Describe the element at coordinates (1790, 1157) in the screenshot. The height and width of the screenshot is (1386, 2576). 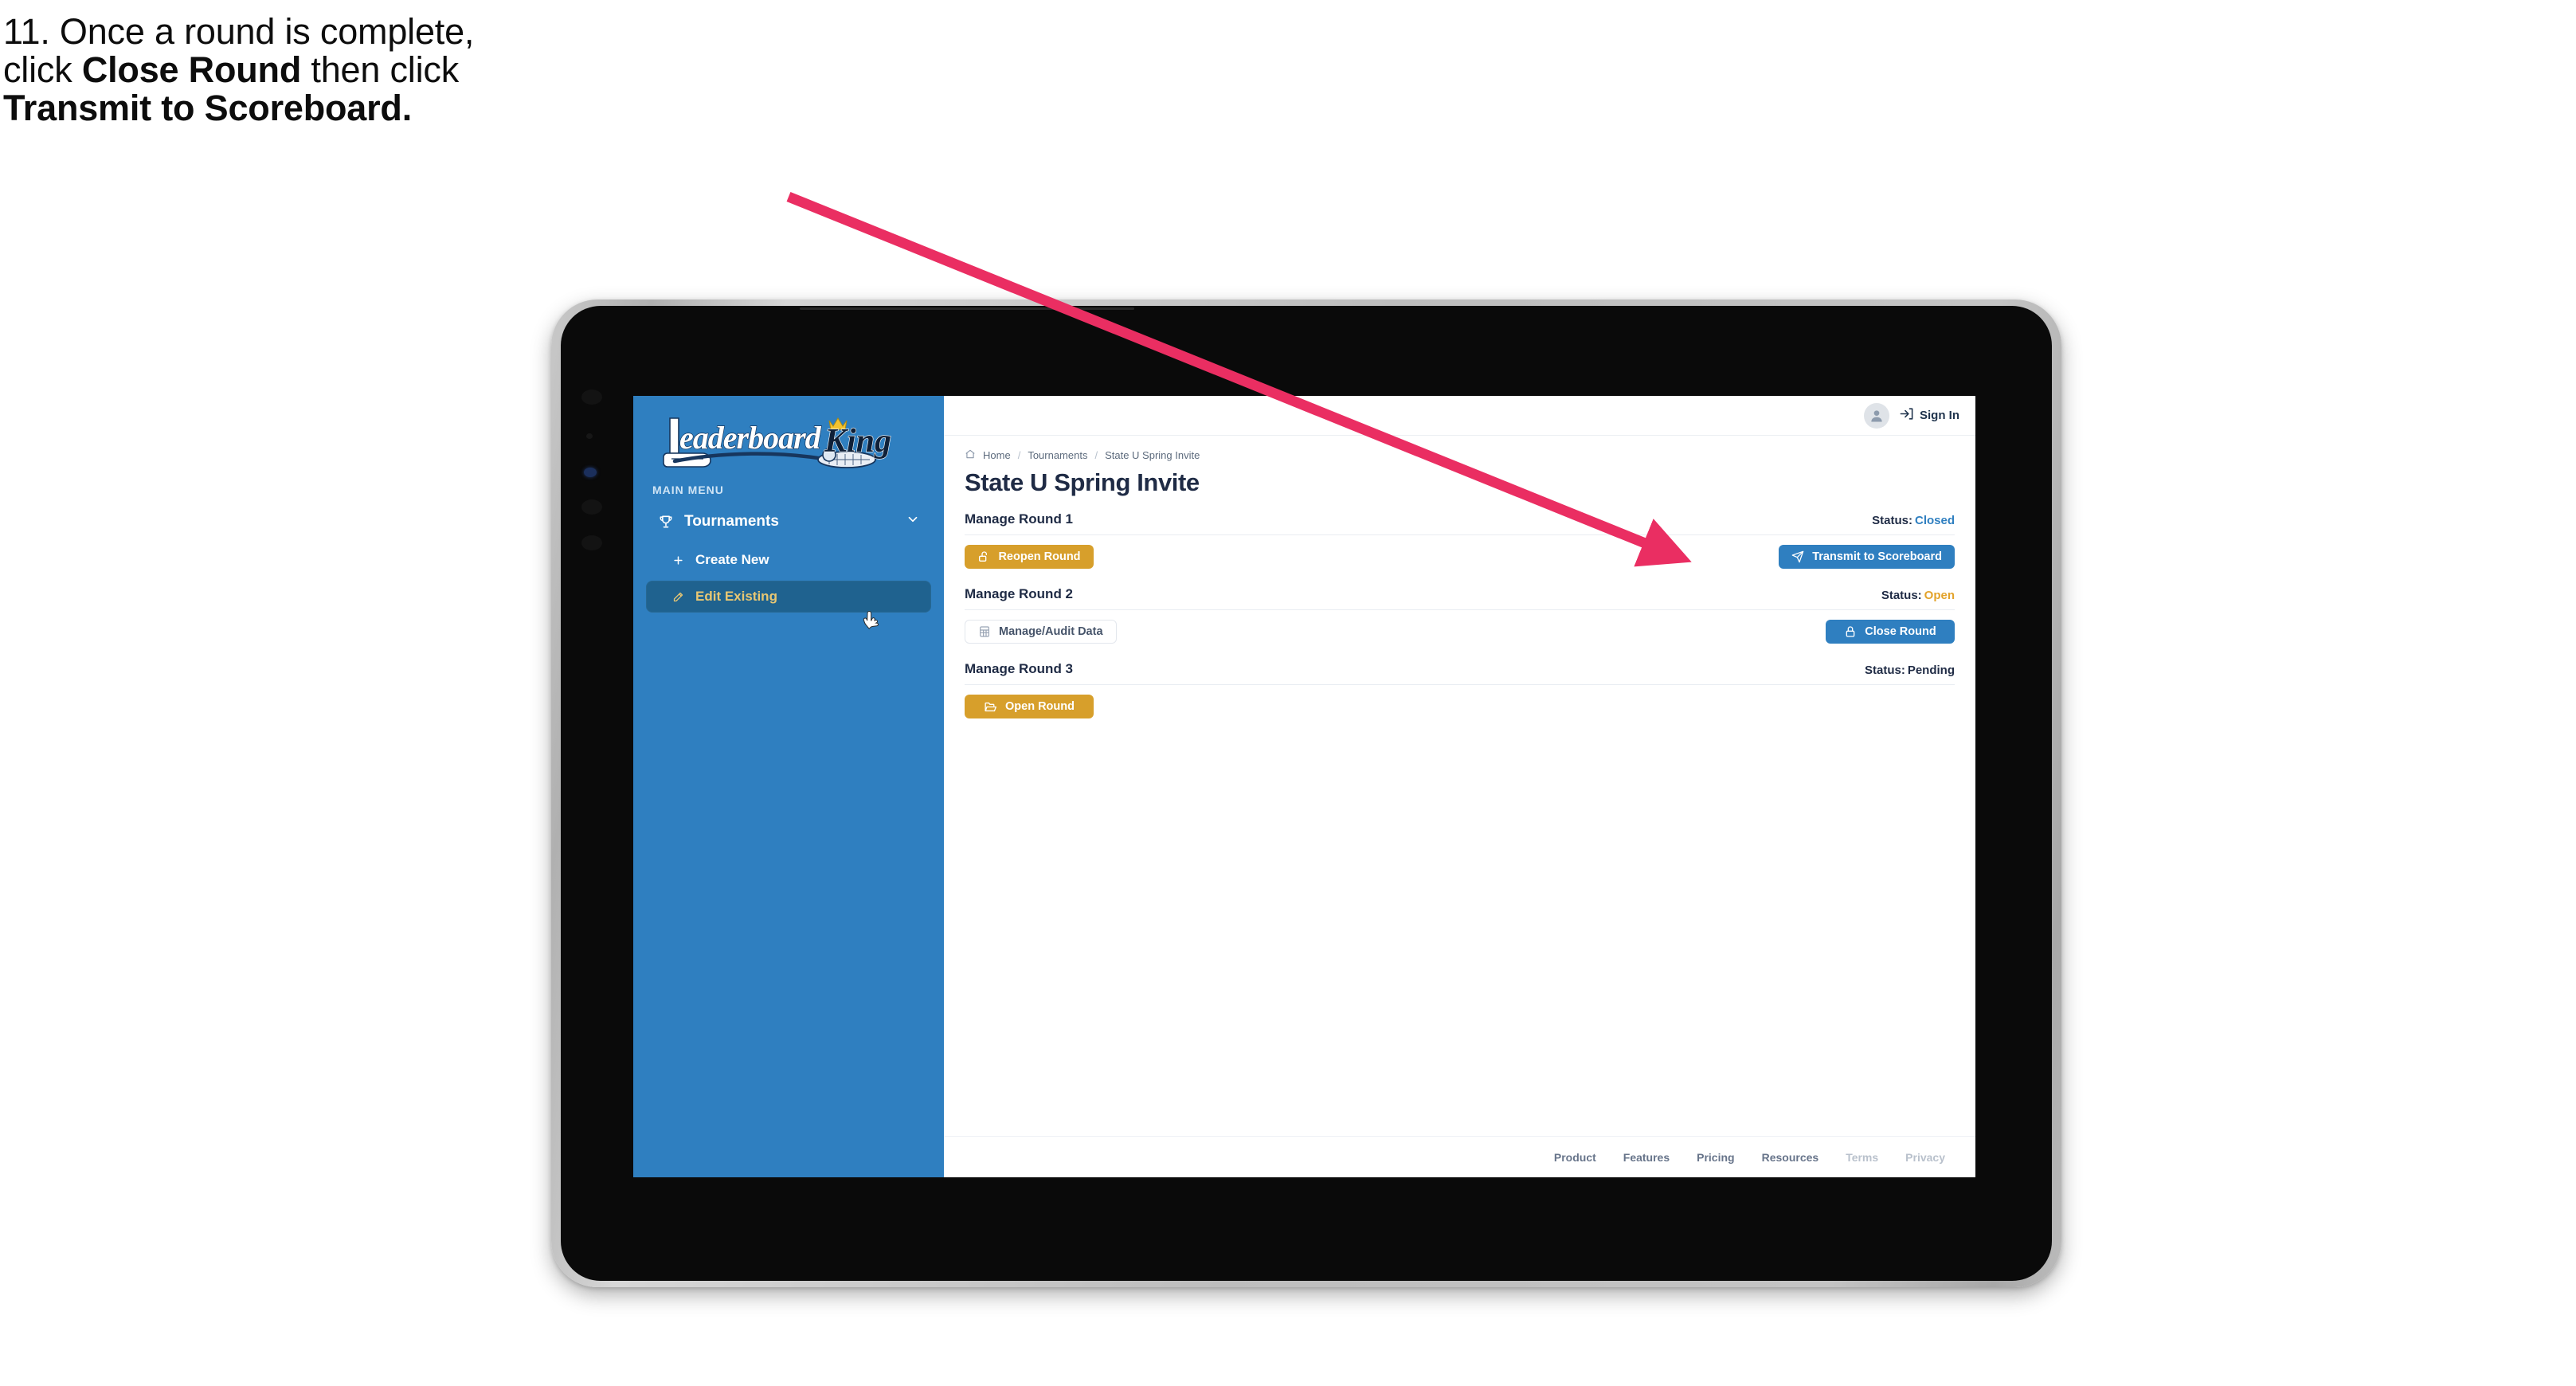
I see `footer-link-resources: Resources` at that location.